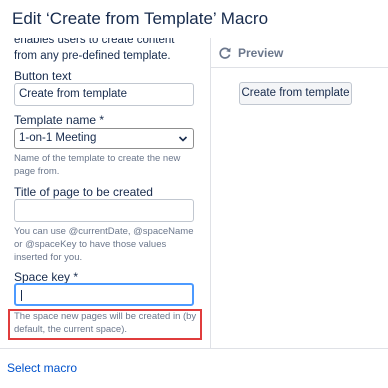  I want to click on preview-label: Preview, so click(261, 53).